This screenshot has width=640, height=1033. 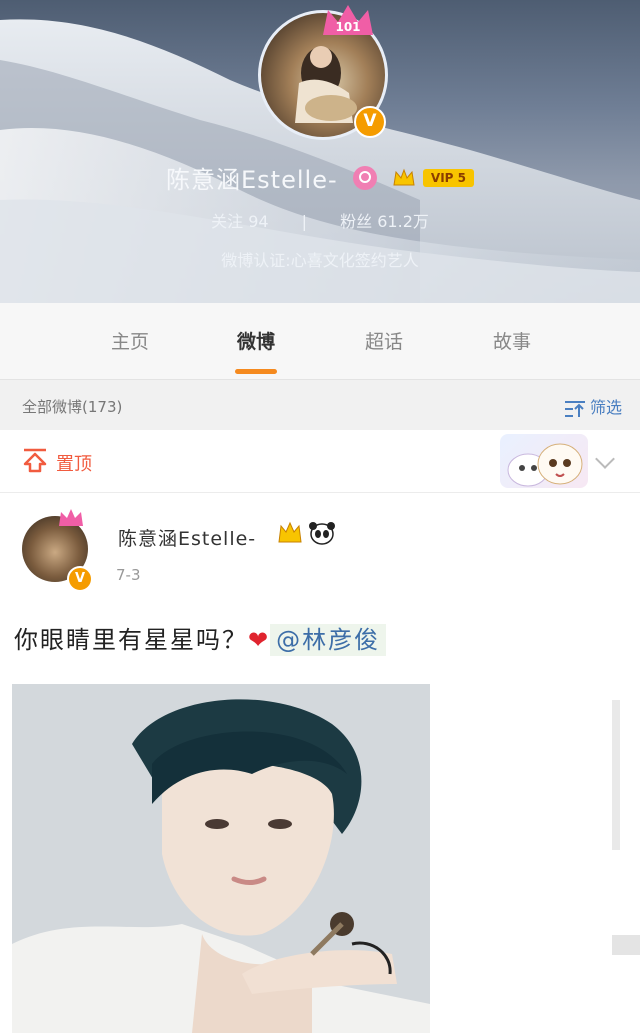 I want to click on follow-count: 关注 94, so click(x=239, y=221).